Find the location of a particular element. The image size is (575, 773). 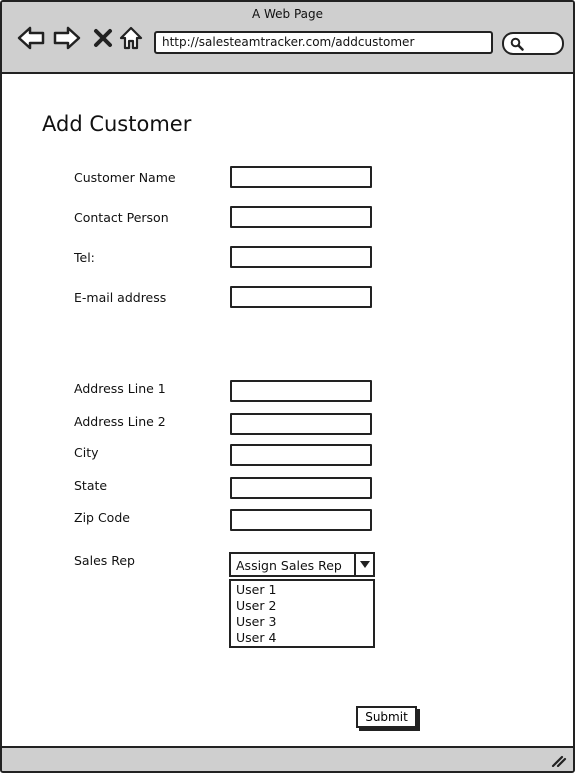

sales-rep-option: User 3 is located at coordinates (302, 622).